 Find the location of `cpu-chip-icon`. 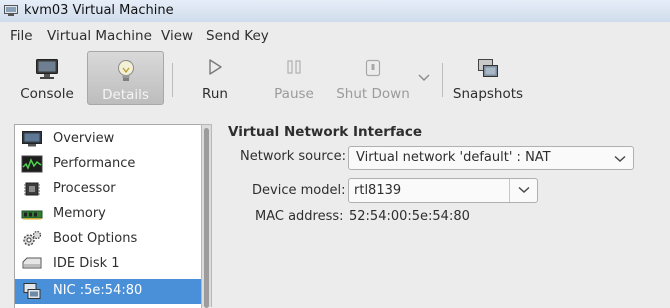

cpu-chip-icon is located at coordinates (32, 189).